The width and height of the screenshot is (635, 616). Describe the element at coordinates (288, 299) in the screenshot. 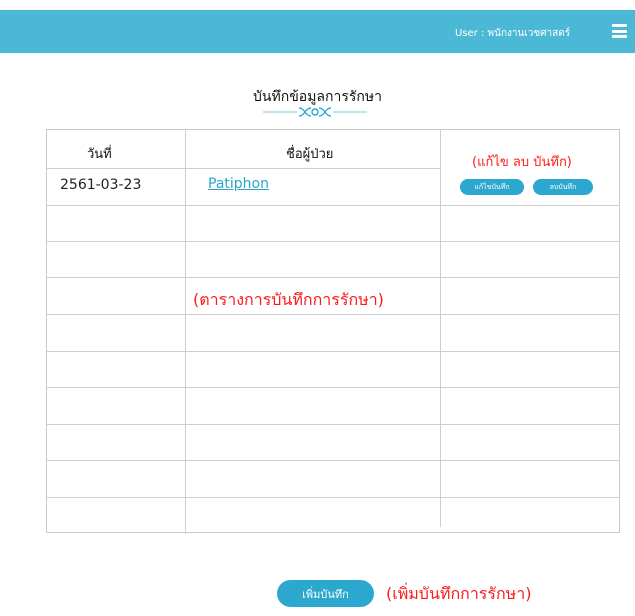

I see `table-annotation: (ตารางการบันทึกการรักษา)` at that location.